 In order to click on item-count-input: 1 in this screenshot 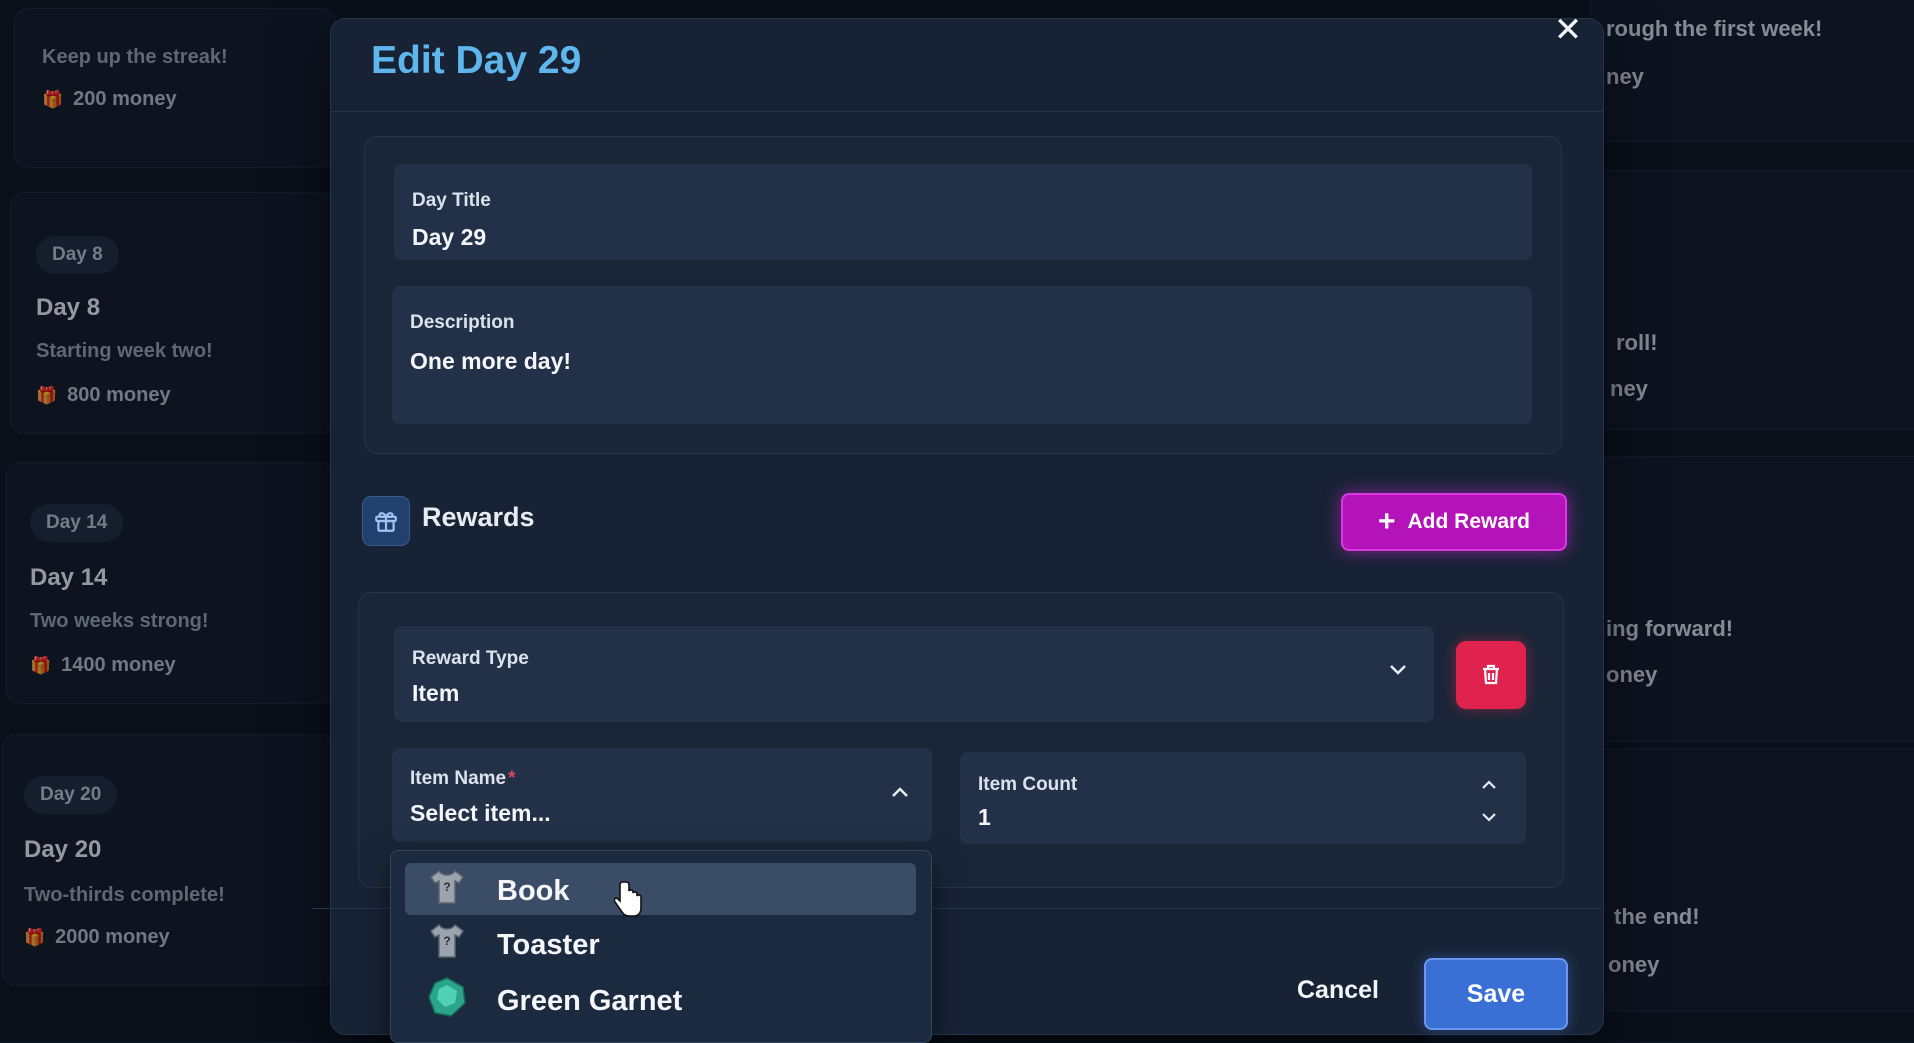, I will do `click(984, 817)`.